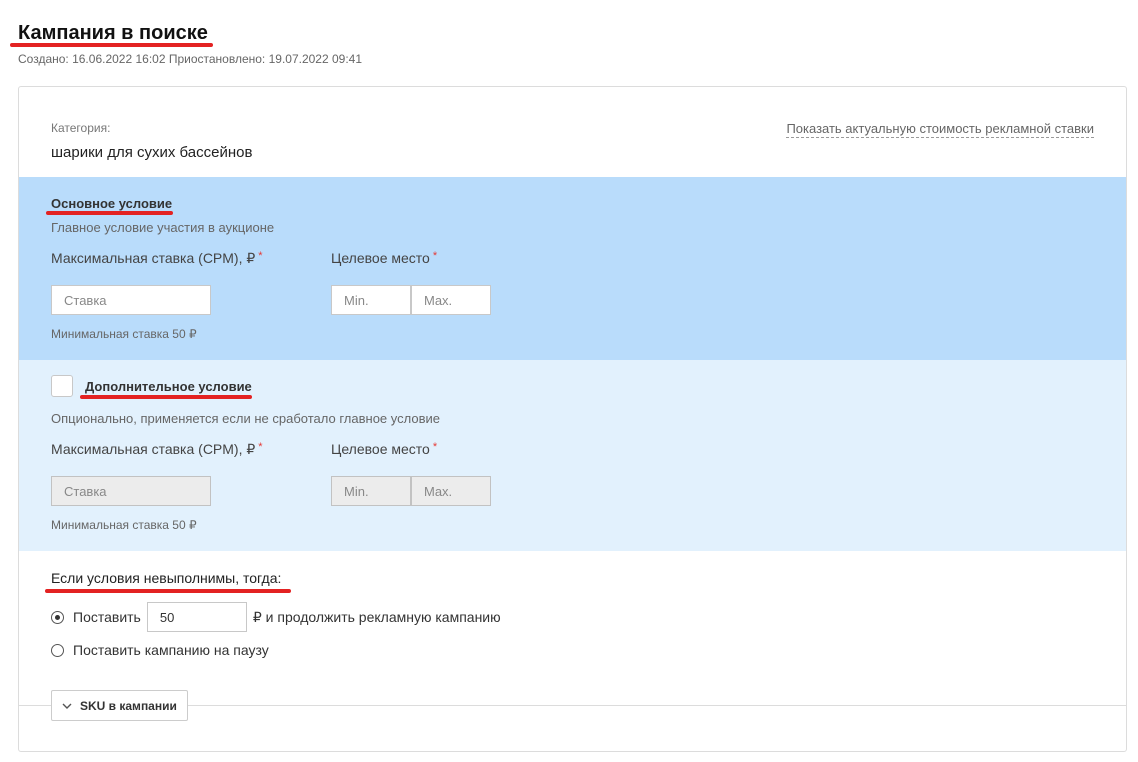 This screenshot has width=1138, height=762. Describe the element at coordinates (124, 334) in the screenshot. I see `main-min-bid-hint: Минимальная ставка 50 ₽` at that location.